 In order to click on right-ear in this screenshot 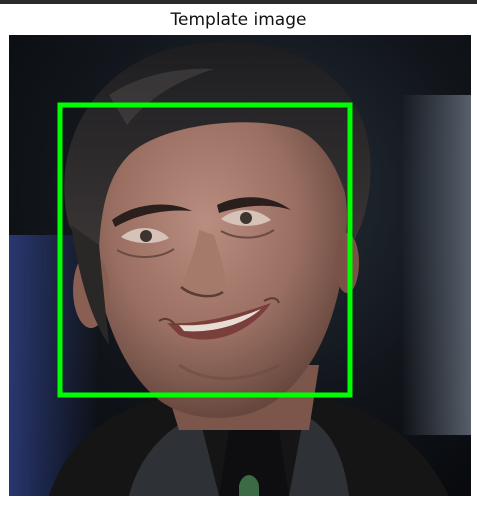, I will do `click(347, 263)`.